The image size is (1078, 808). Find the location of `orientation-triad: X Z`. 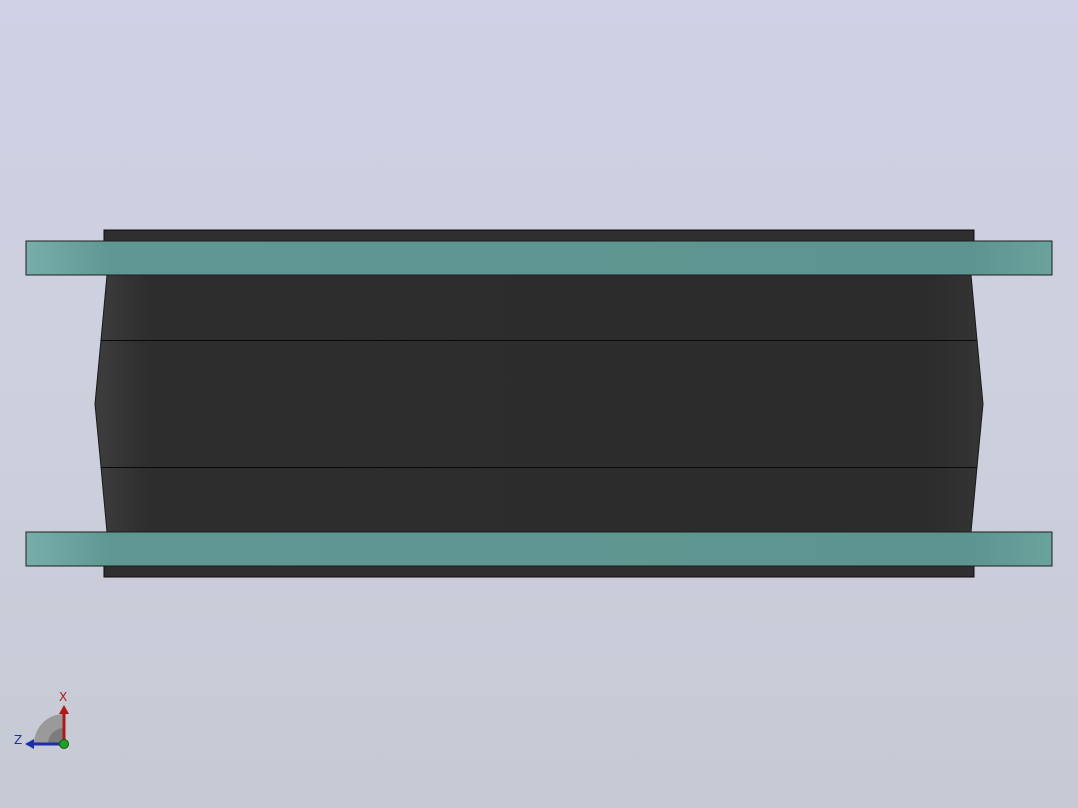

orientation-triad: X Z is located at coordinates (45, 721).